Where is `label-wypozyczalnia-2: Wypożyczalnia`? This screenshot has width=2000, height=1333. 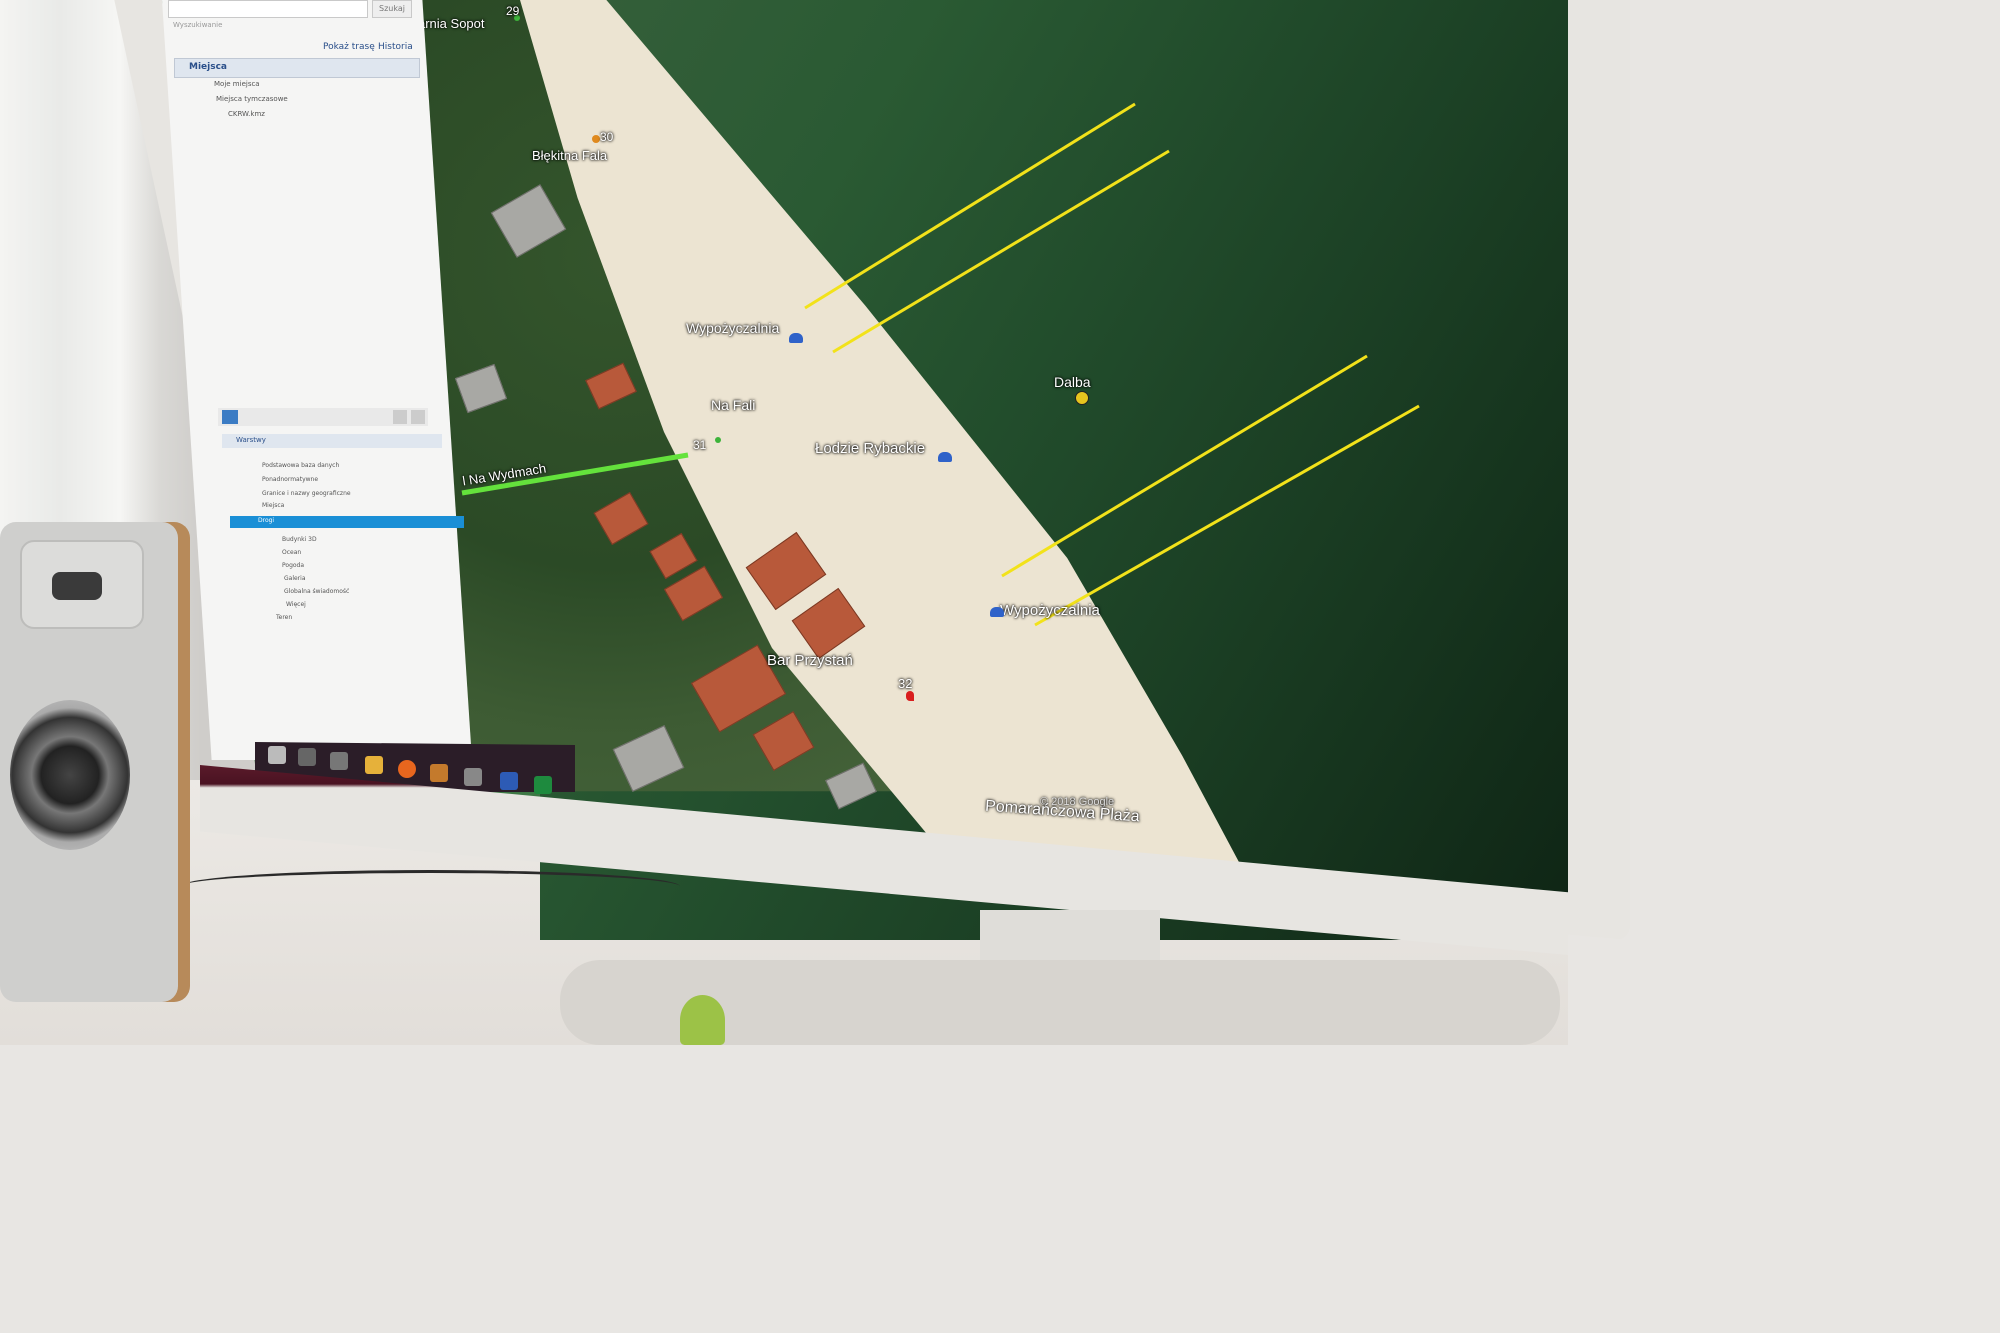 label-wypozyczalnia-2: Wypożyczalnia is located at coordinates (1050, 610).